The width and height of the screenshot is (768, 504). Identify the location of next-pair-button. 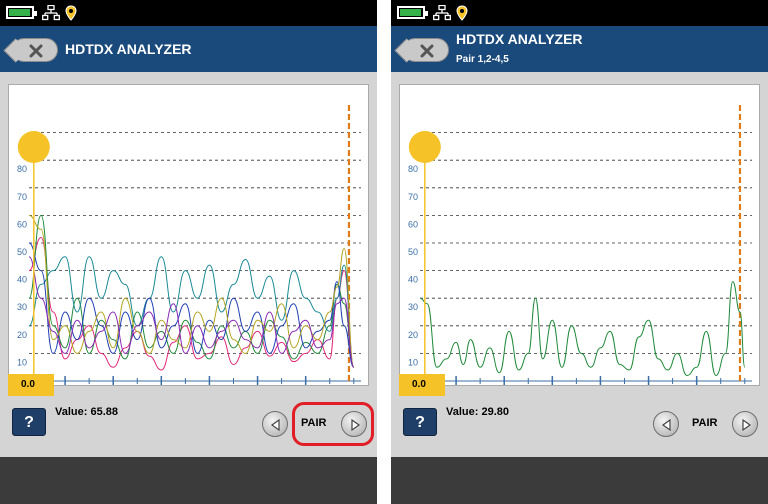
(745, 424).